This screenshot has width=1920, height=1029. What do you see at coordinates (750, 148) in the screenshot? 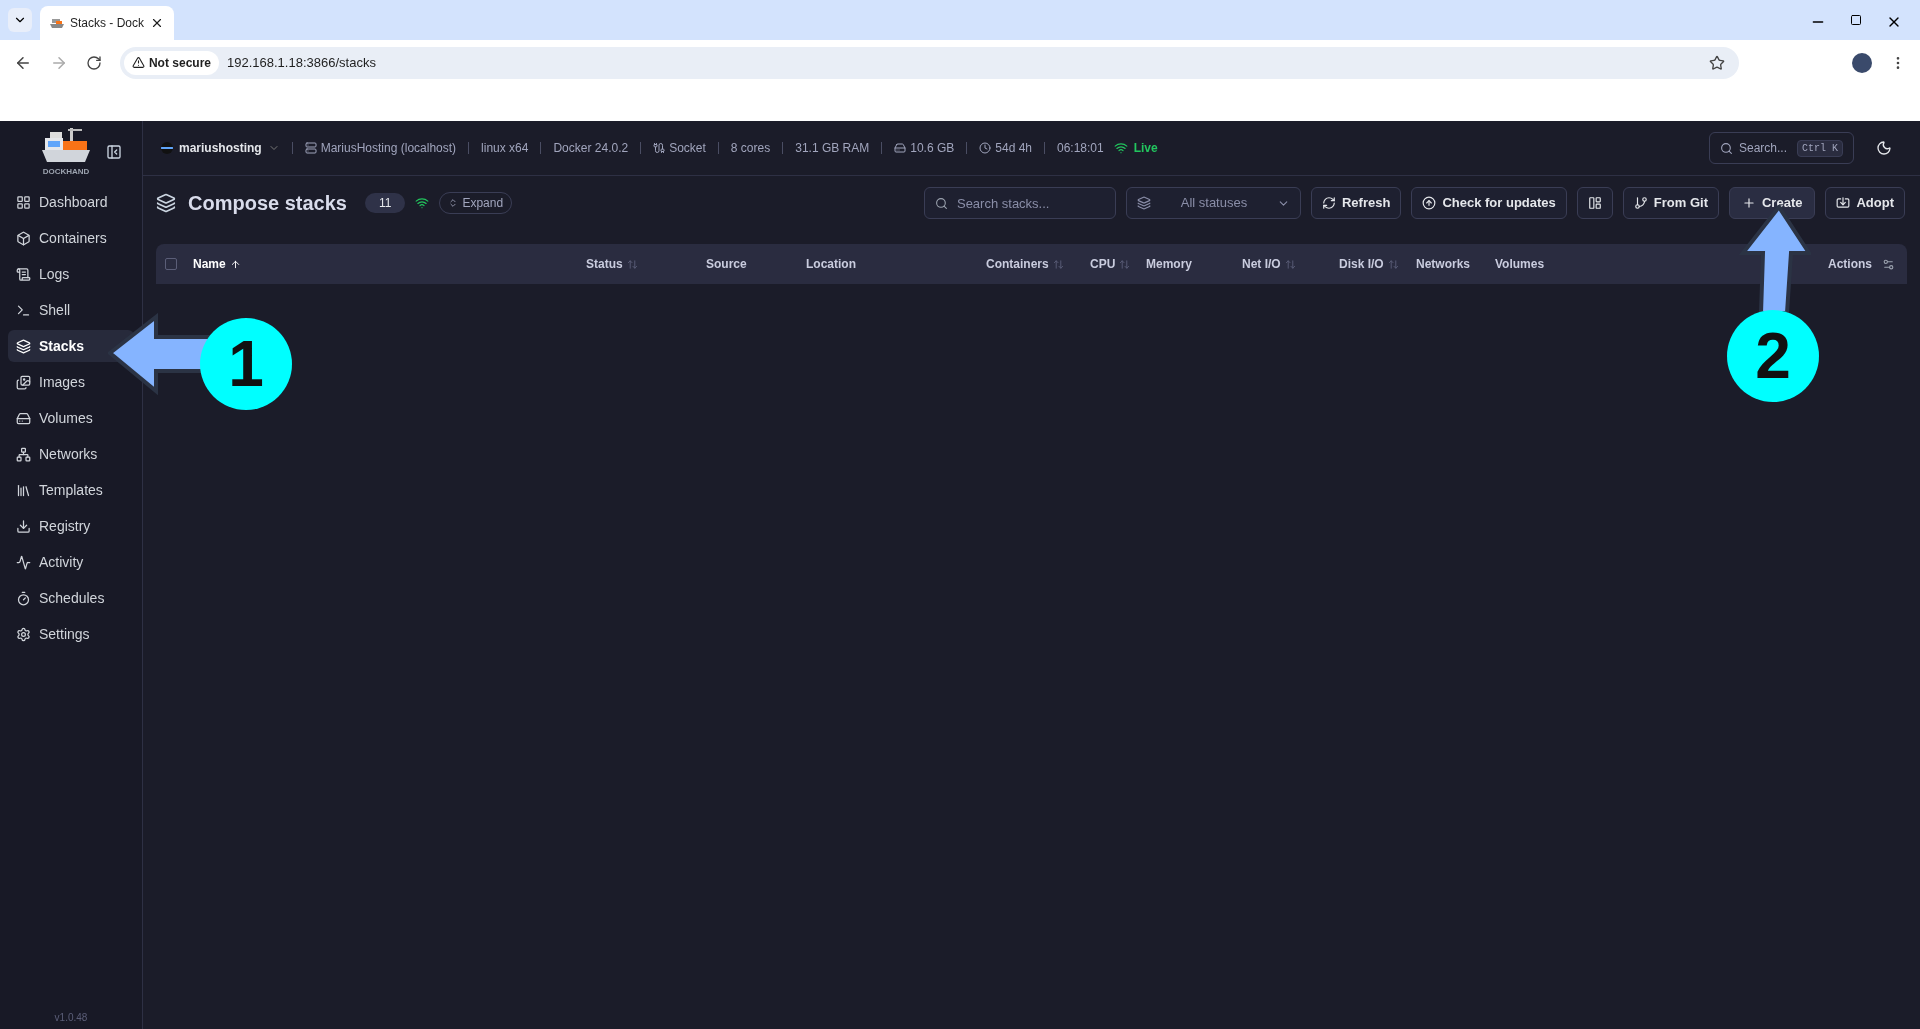
I see `system-info-text: 8 cores` at bounding box center [750, 148].